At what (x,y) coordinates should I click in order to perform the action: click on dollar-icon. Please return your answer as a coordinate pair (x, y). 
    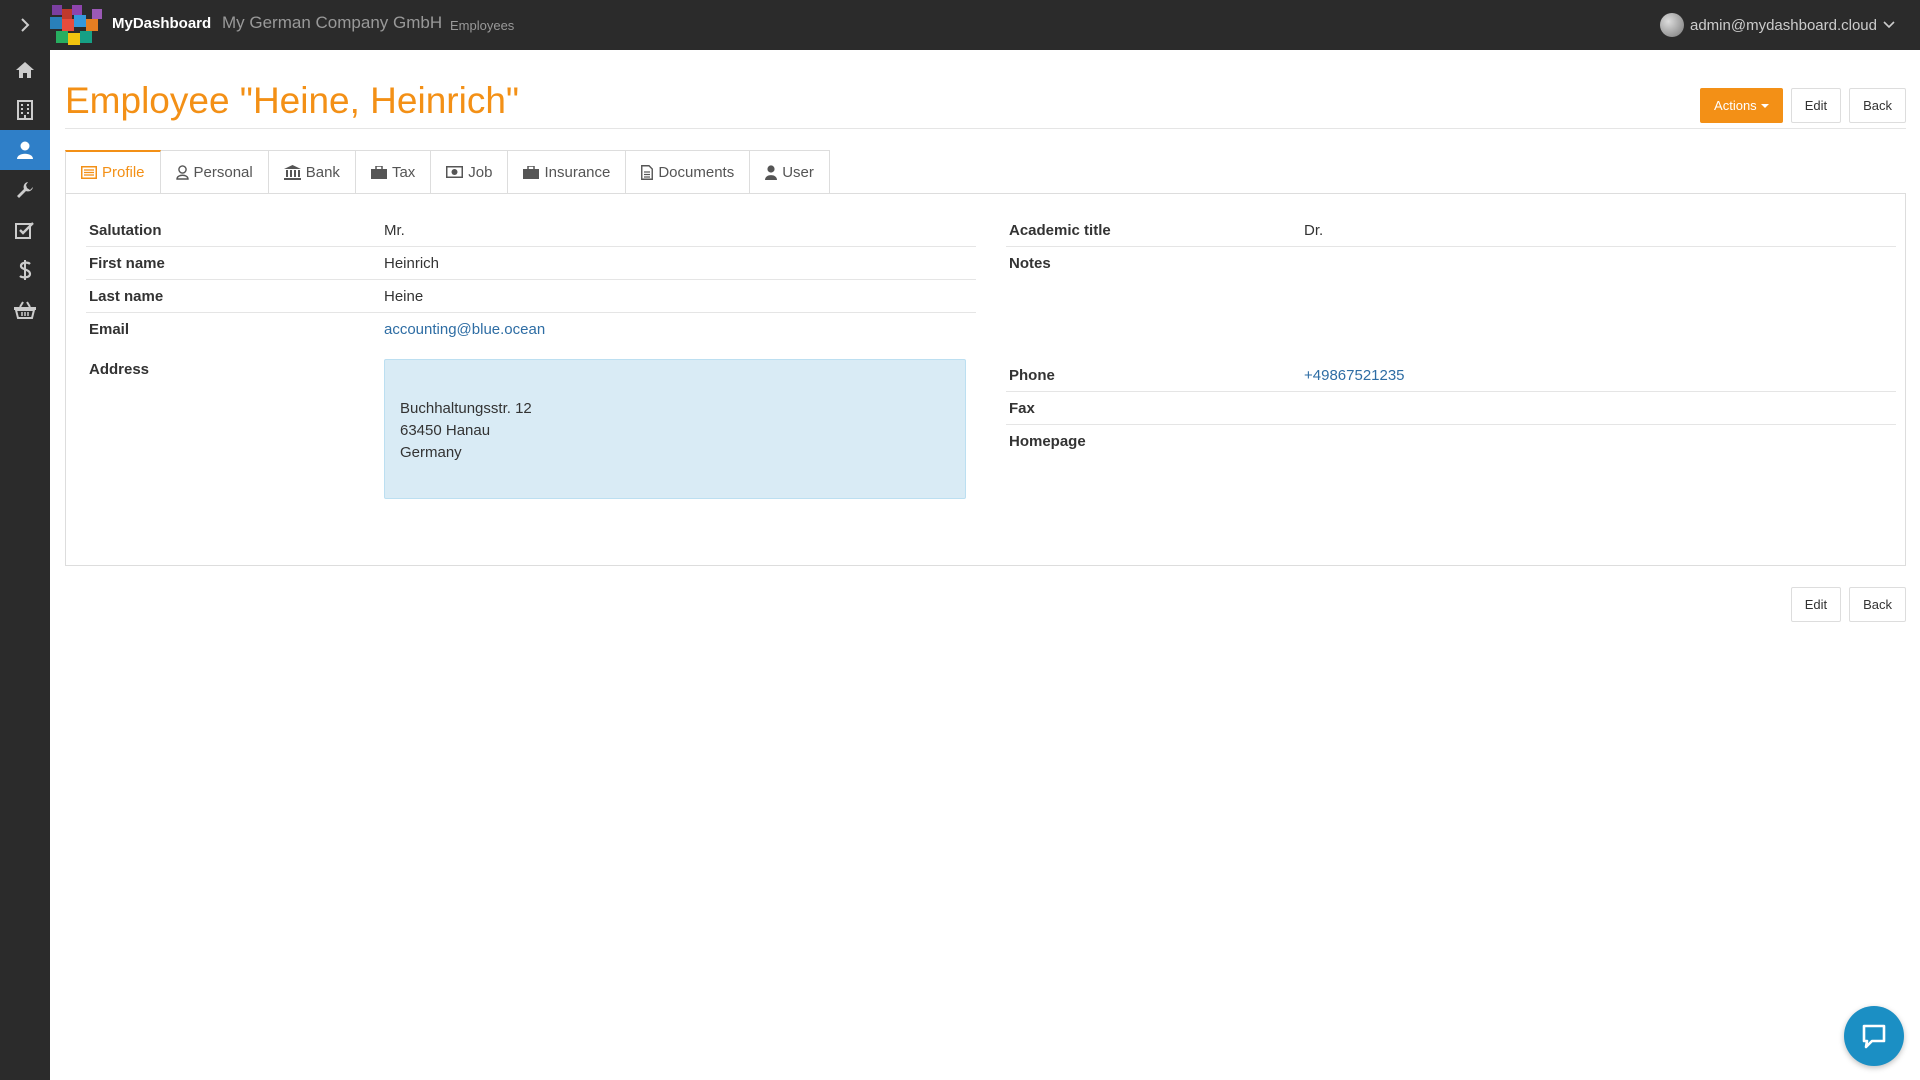
    Looking at the image, I should click on (25, 270).